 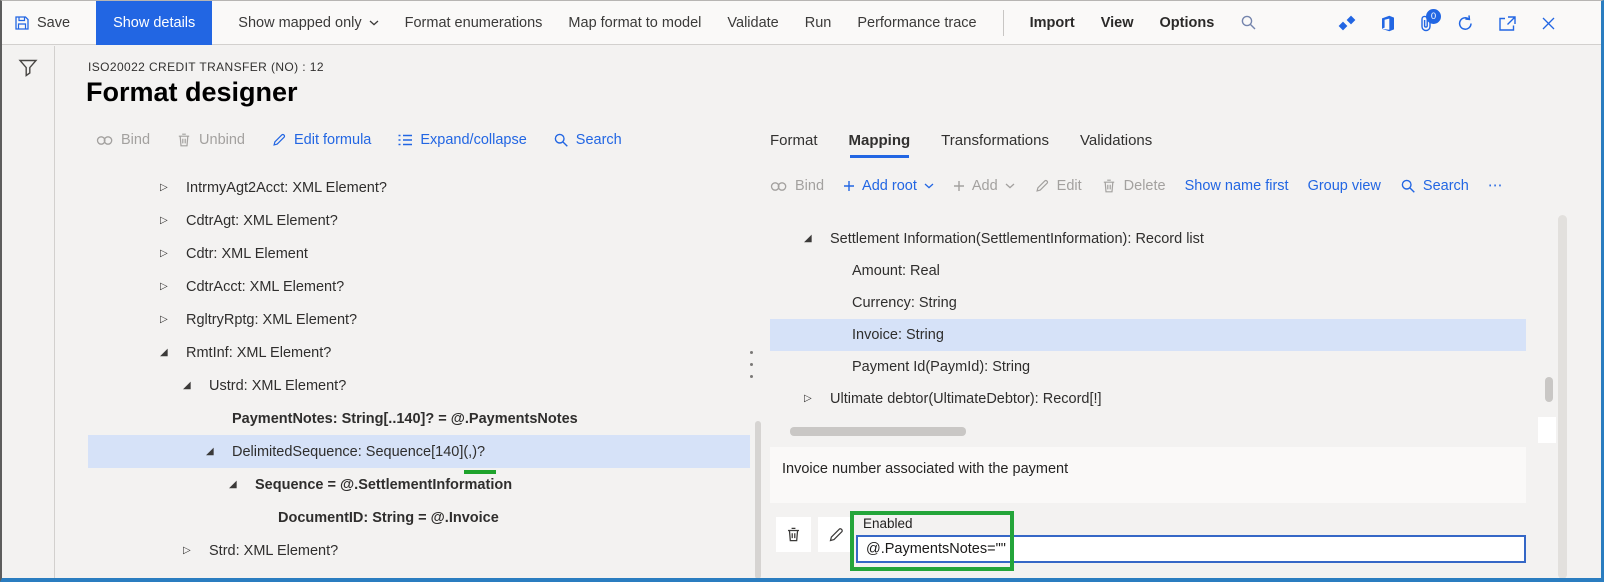 I want to click on attachments-button: 0, so click(x=1430, y=20).